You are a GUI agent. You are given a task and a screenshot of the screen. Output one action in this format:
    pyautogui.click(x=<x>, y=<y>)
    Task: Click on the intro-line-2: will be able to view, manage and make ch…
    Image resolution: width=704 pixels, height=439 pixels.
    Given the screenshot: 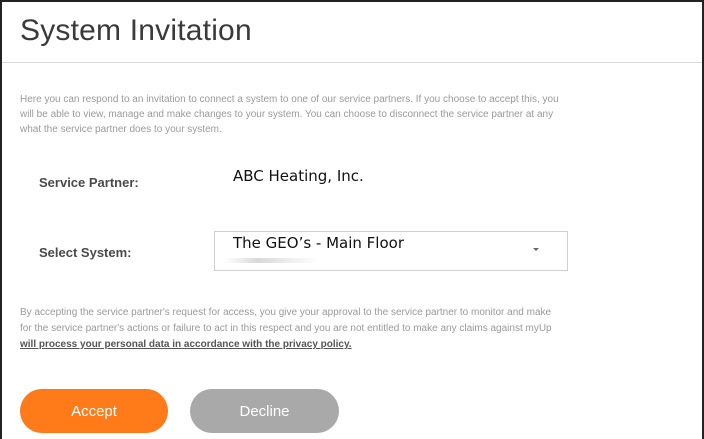 What is the action you would take?
    pyautogui.click(x=287, y=114)
    